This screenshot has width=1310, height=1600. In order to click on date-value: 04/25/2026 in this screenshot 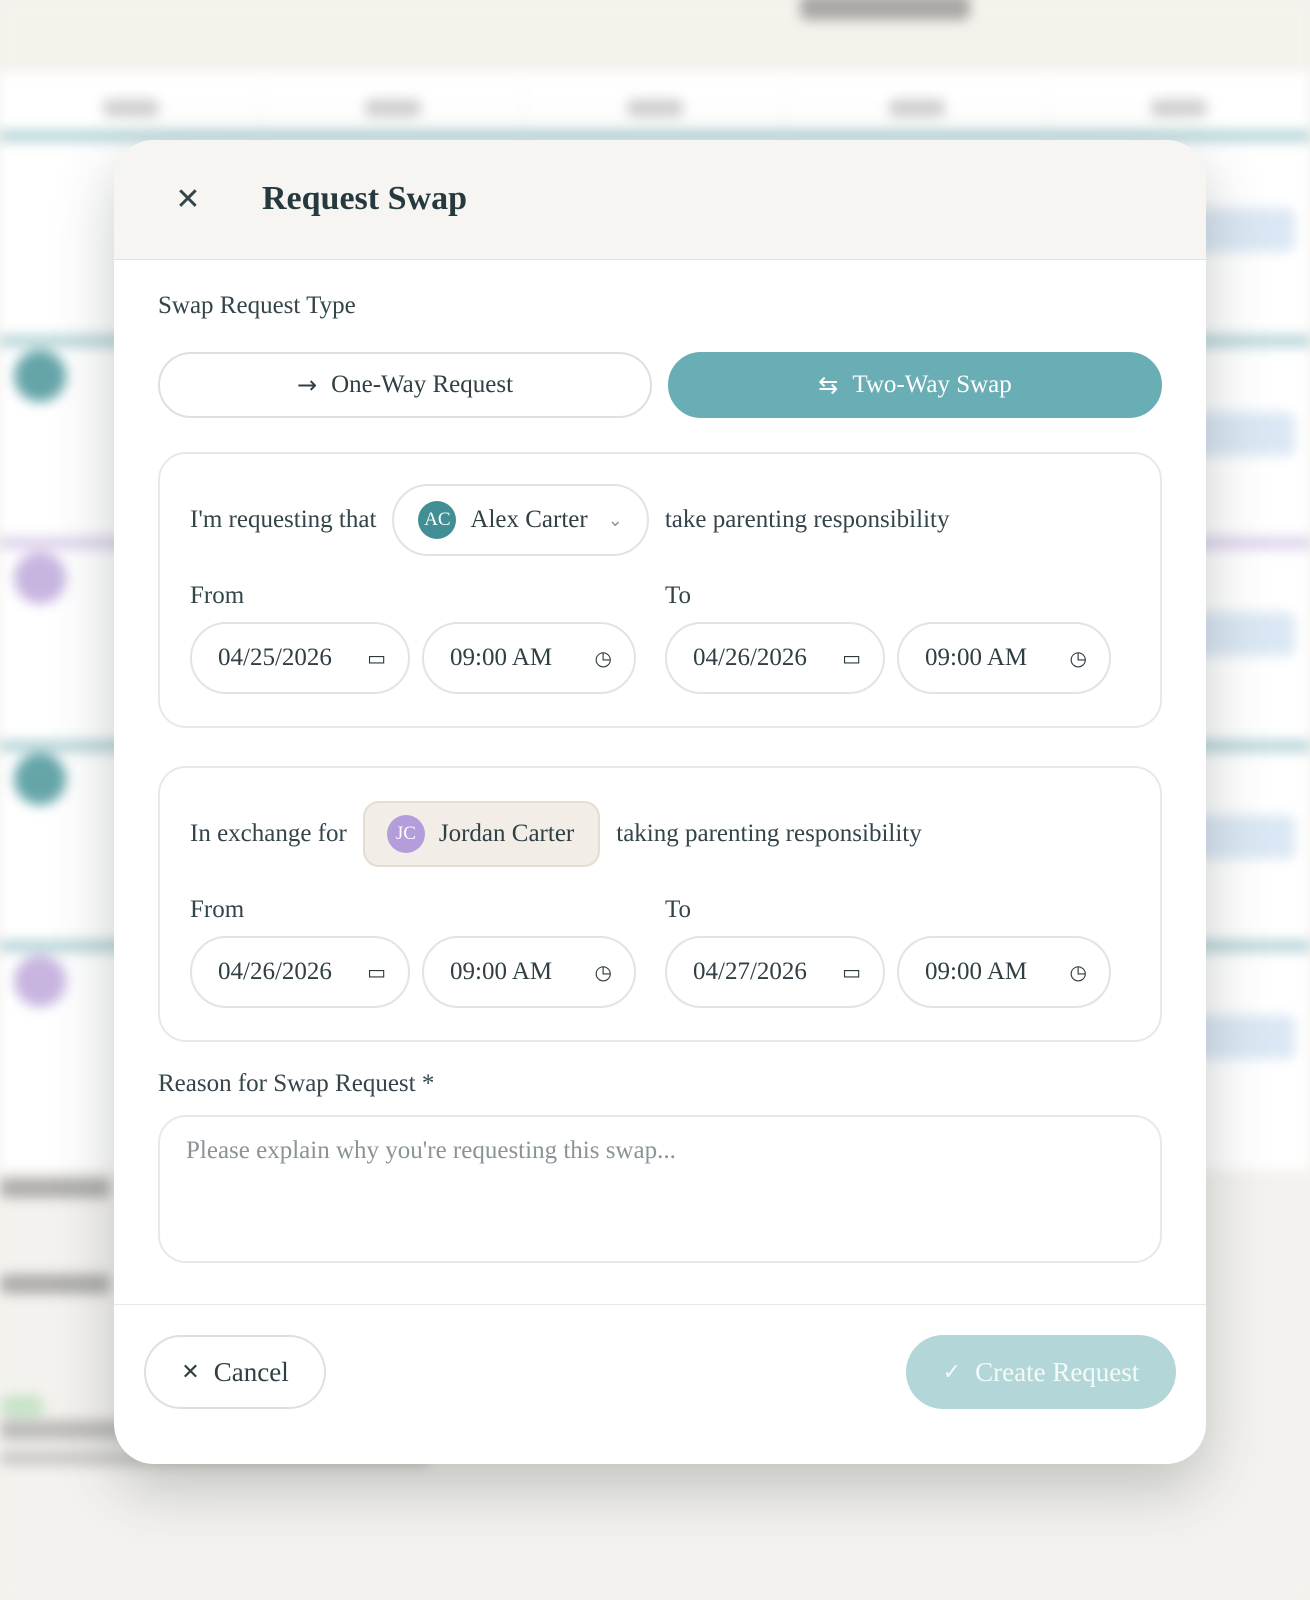, I will do `click(275, 657)`.